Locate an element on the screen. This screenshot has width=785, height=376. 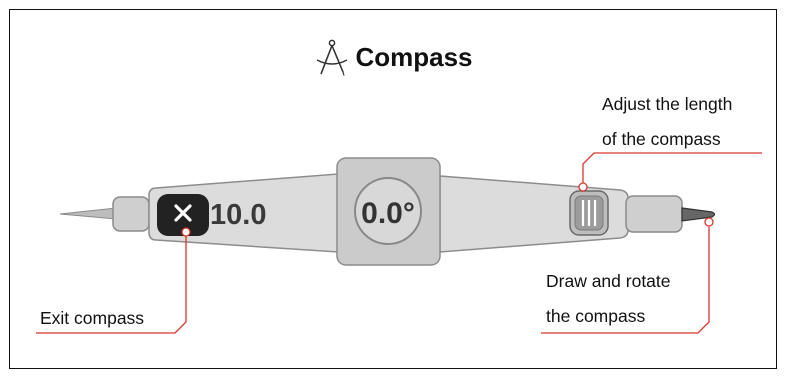
angle-readout: 0.0° is located at coordinates (388, 213).